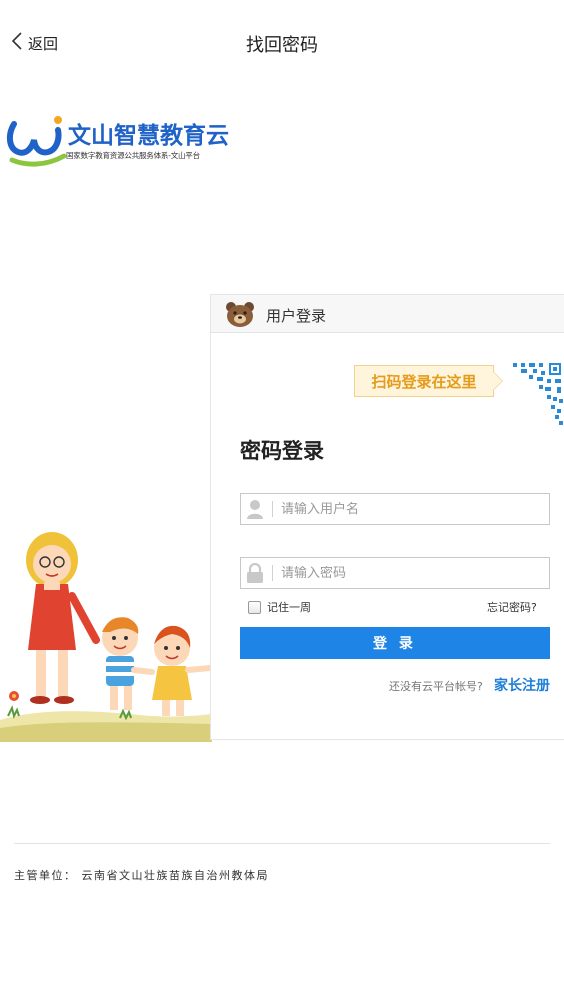  Describe the element at coordinates (36, 141) in the screenshot. I see `logo-mark-icon` at that location.